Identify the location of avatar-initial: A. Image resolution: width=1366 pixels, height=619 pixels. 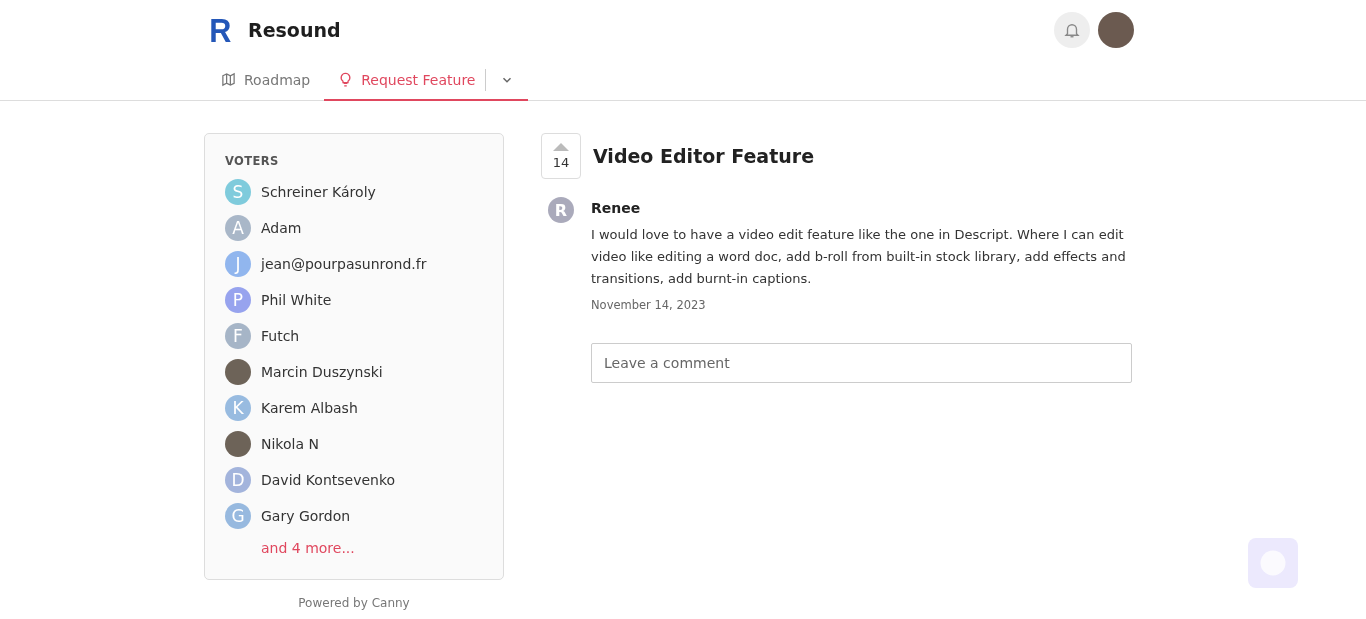
(238, 228).